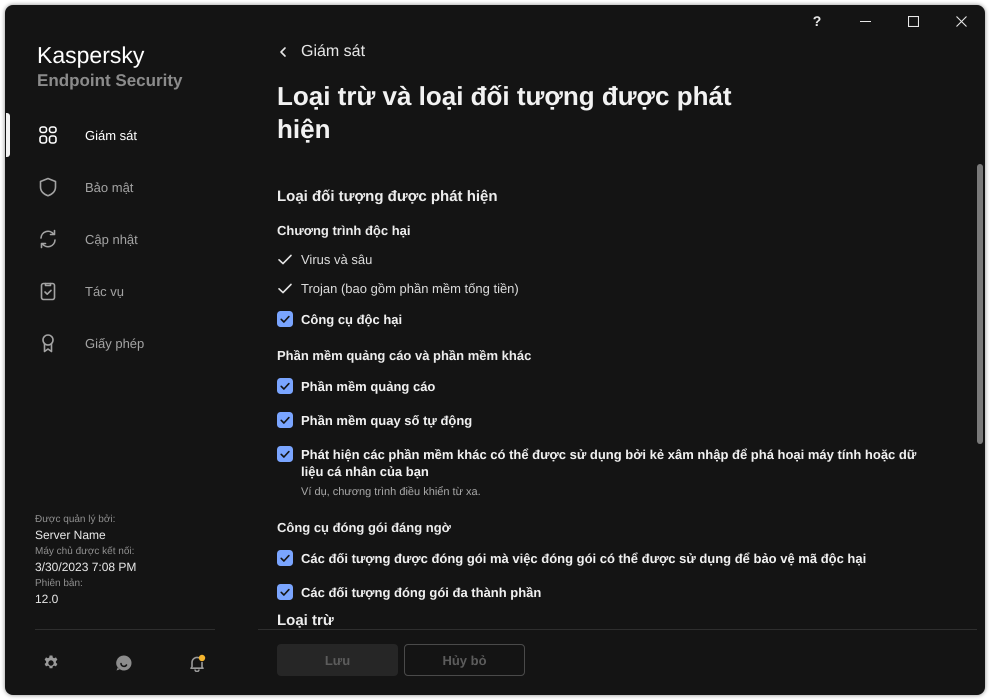 The image size is (990, 700). I want to click on info-label: Được quản lý bởi:, so click(75, 520).